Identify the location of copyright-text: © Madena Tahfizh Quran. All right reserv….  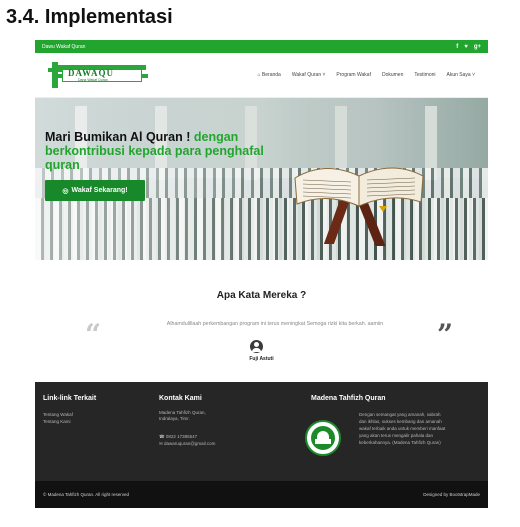
(86, 494).